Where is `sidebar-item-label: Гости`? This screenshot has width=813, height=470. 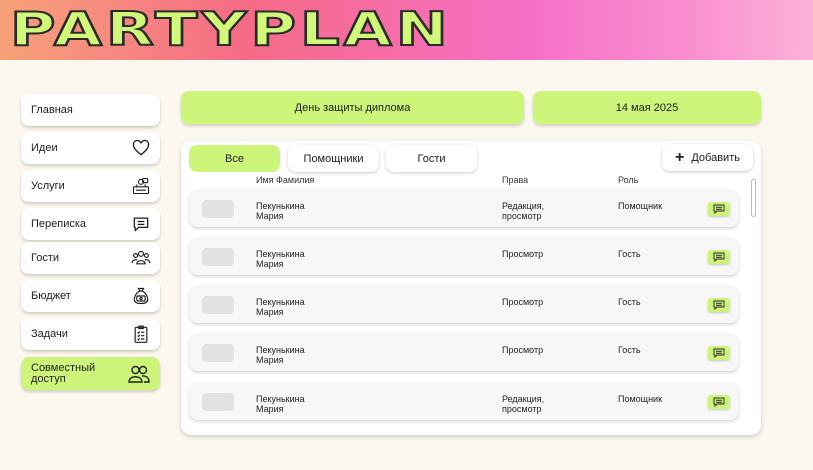 sidebar-item-label: Гости is located at coordinates (45, 257).